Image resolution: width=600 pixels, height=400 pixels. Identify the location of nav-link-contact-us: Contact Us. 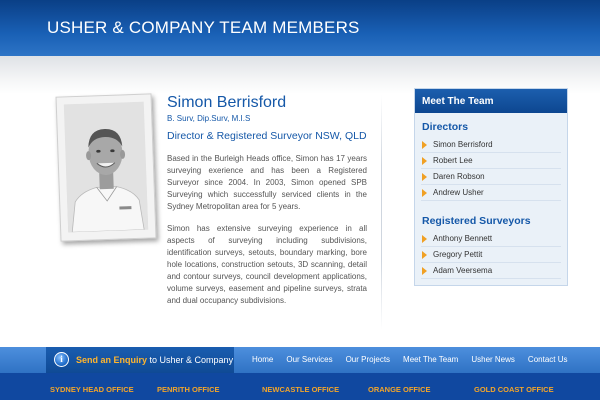
(548, 359).